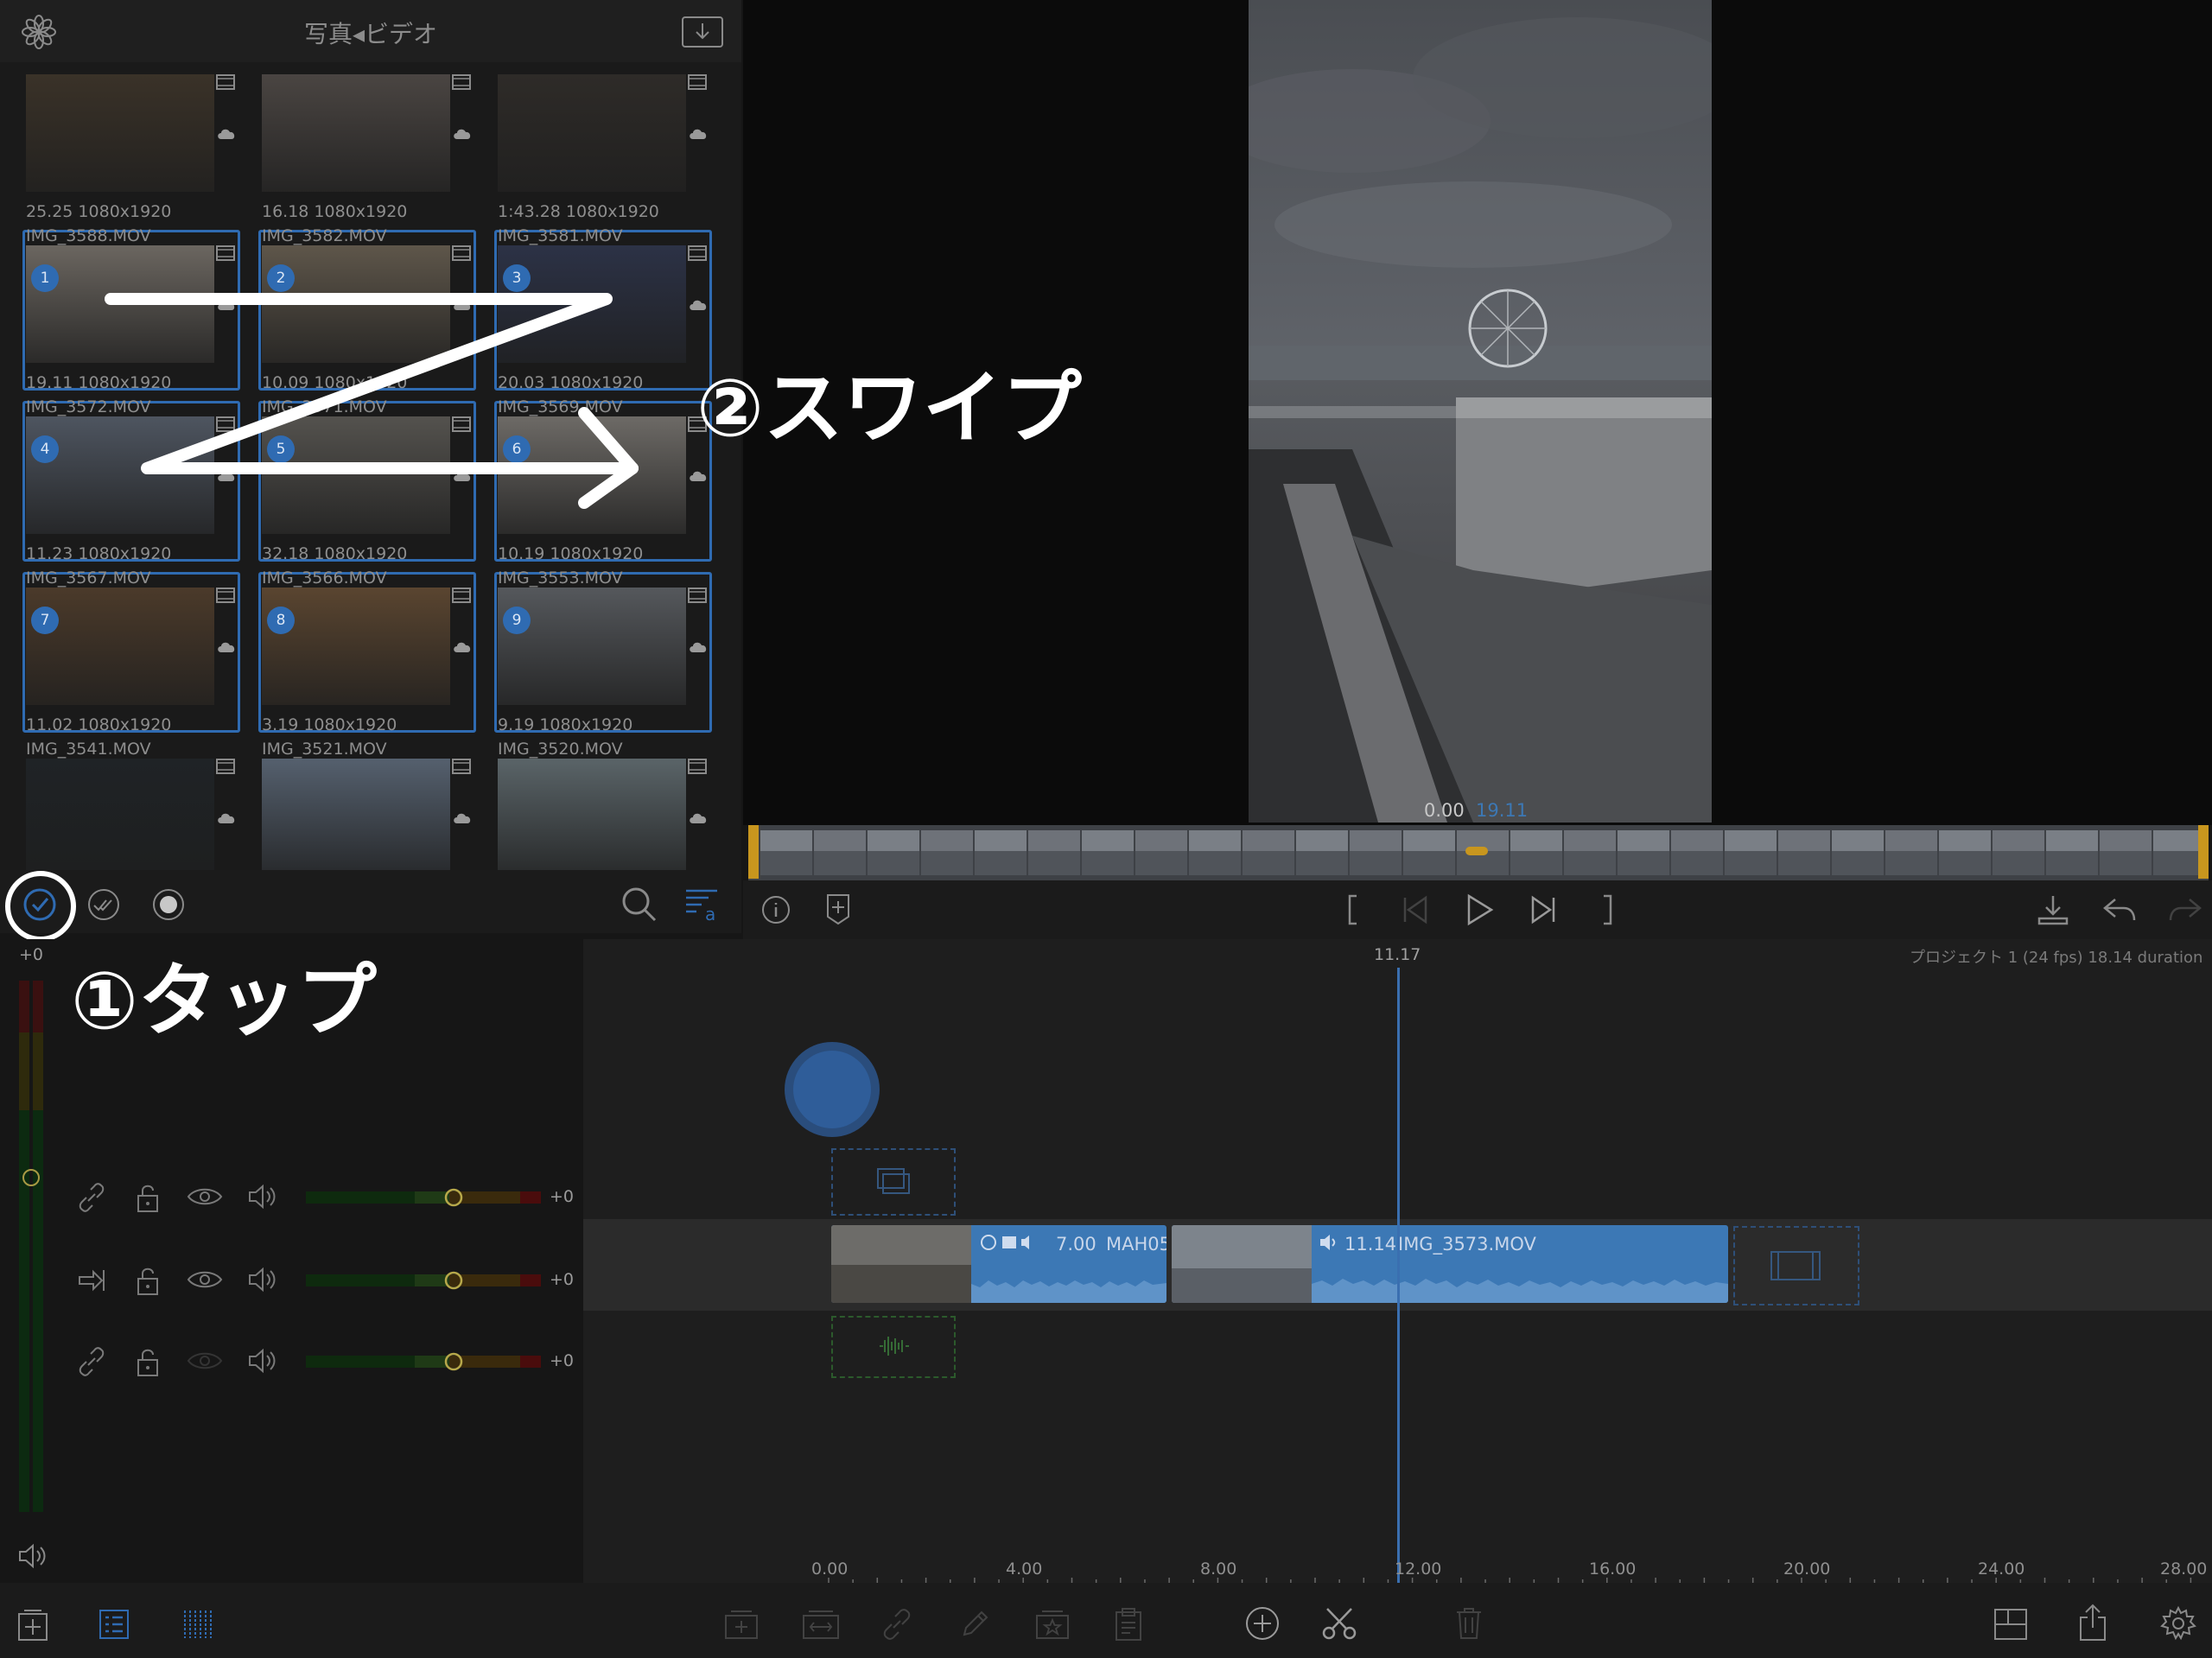  What do you see at coordinates (1262, 1623) in the screenshot?
I see `add-icon` at bounding box center [1262, 1623].